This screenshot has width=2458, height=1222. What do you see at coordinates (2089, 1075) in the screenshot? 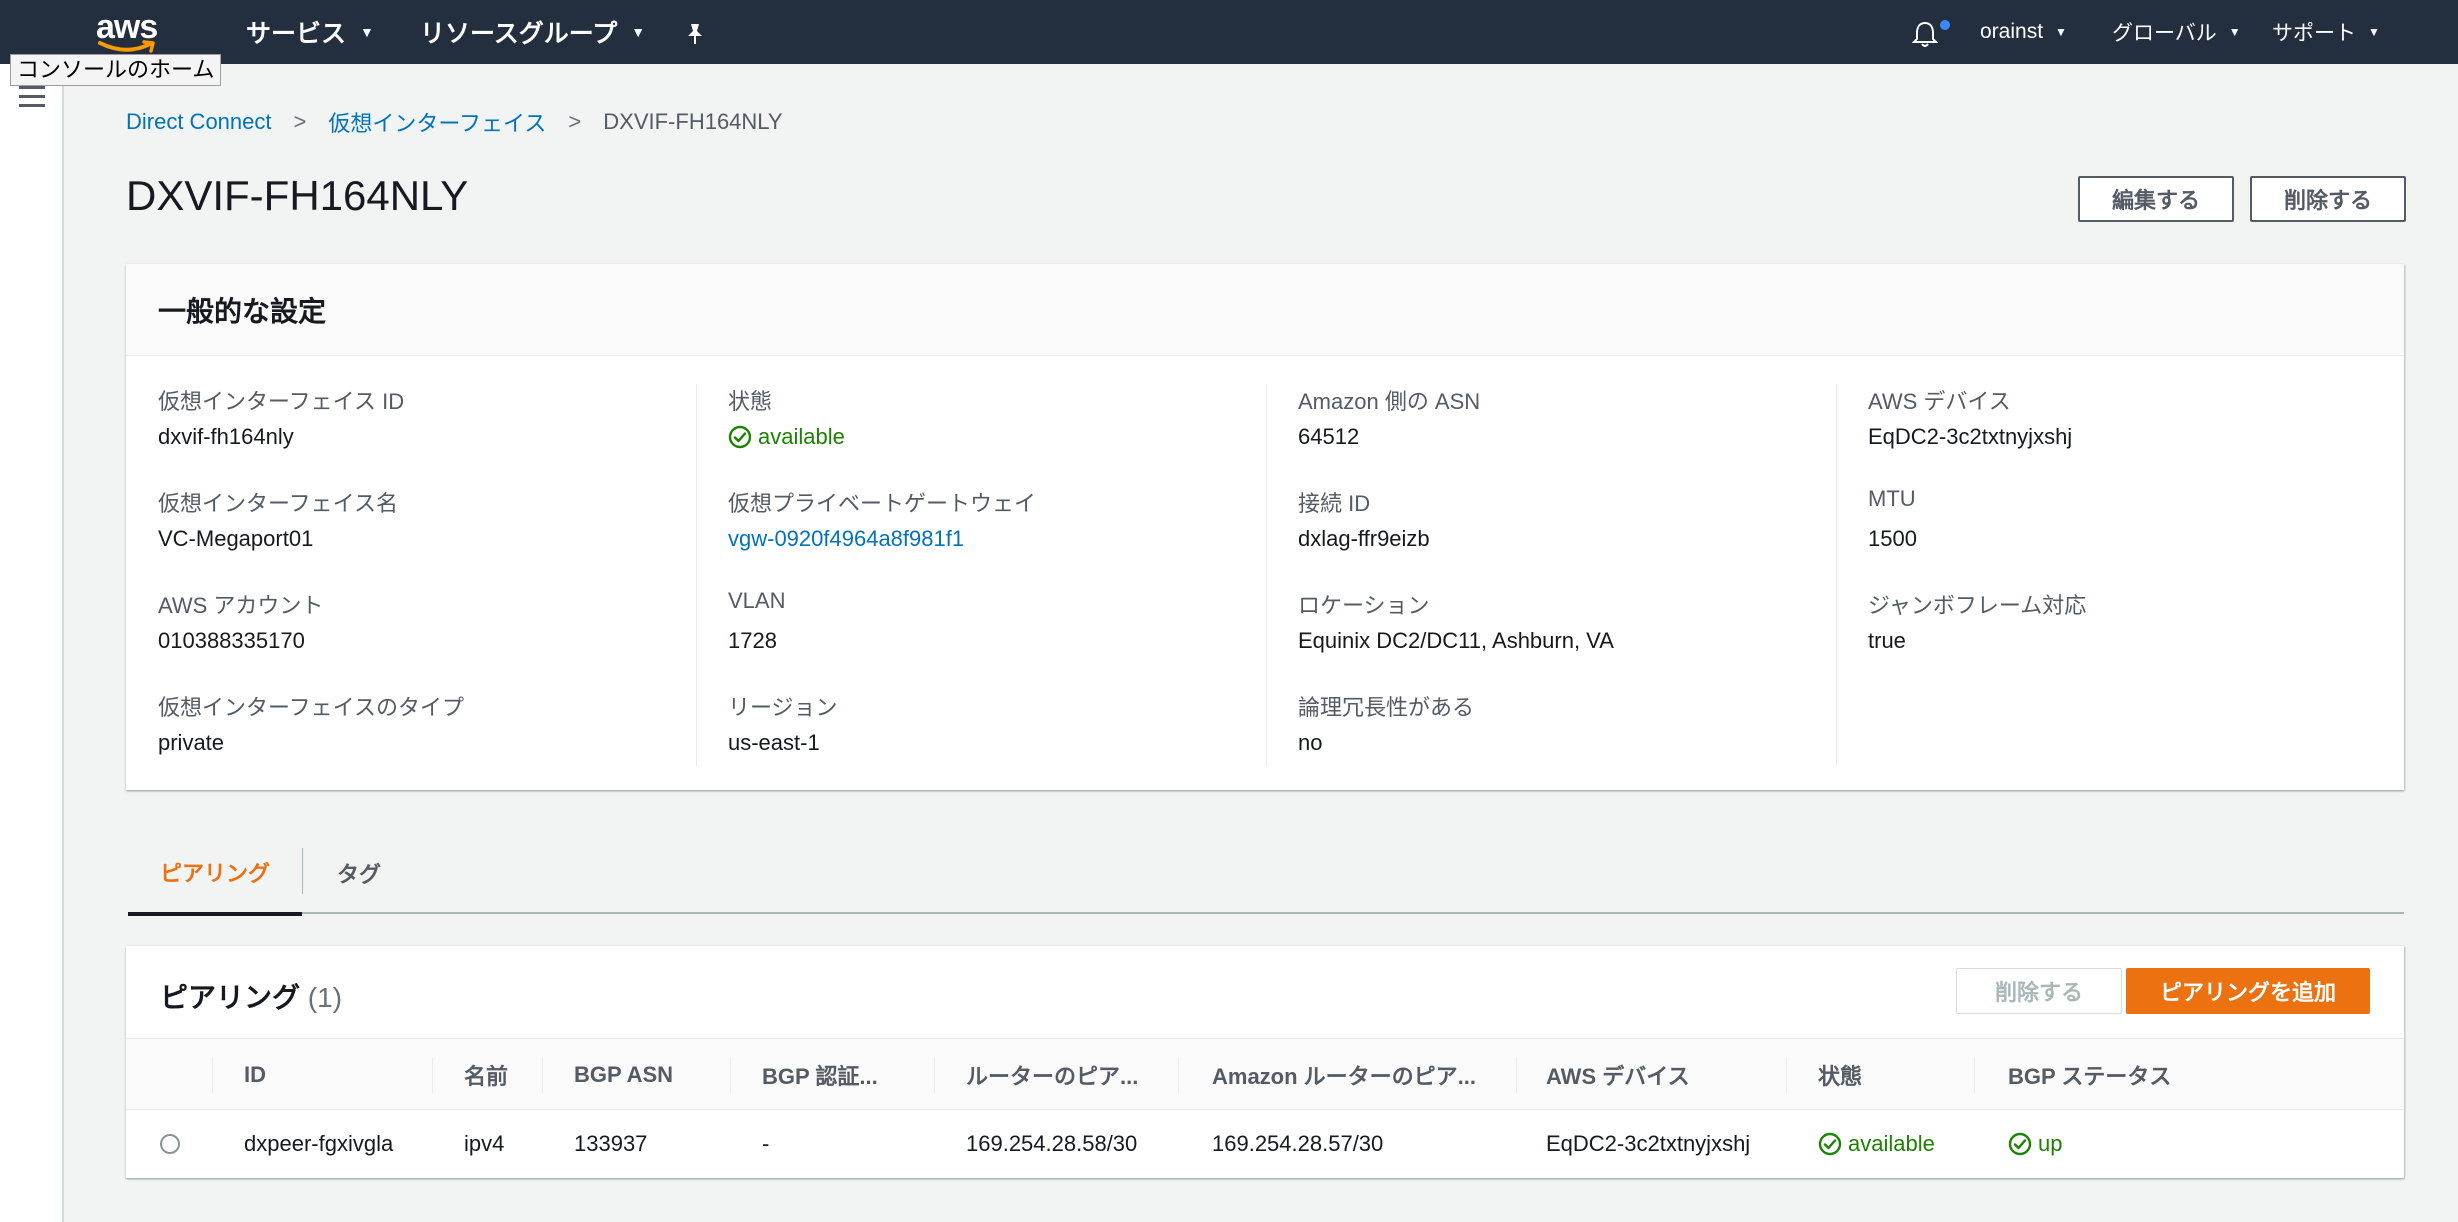
I see `column-header-bgp-status: BGP ステータス` at bounding box center [2089, 1075].